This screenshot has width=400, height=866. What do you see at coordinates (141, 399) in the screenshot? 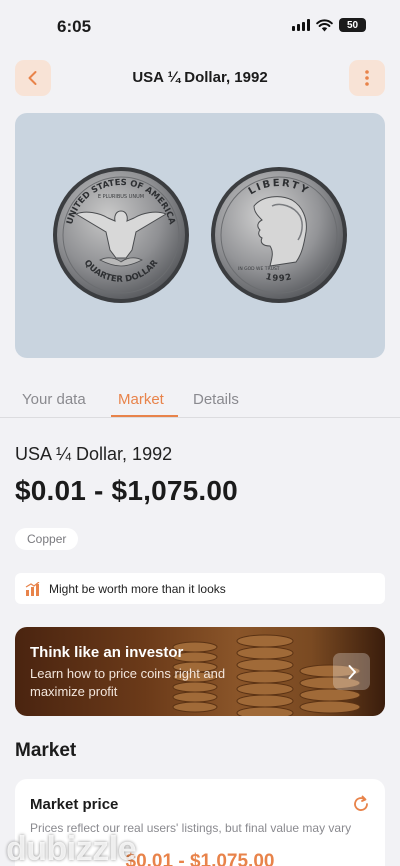
I see `tab-market: Market` at bounding box center [141, 399].